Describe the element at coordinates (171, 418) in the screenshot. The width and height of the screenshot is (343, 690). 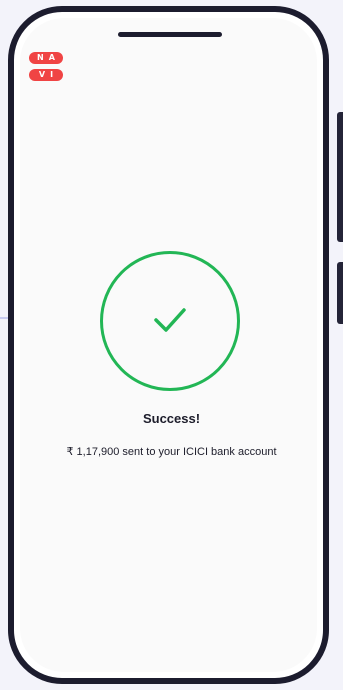
I see `success-title: Success!` at that location.